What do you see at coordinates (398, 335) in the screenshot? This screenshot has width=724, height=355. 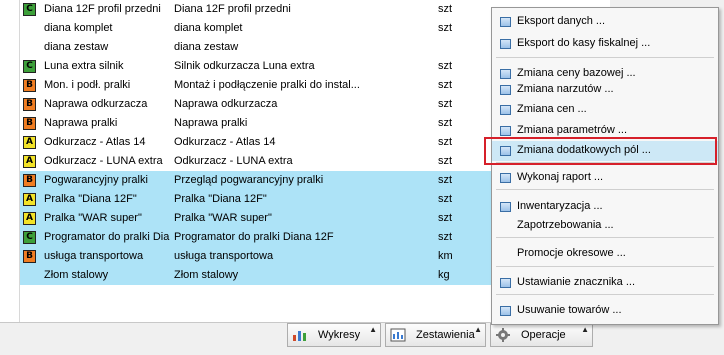 I see `report-icon` at bounding box center [398, 335].